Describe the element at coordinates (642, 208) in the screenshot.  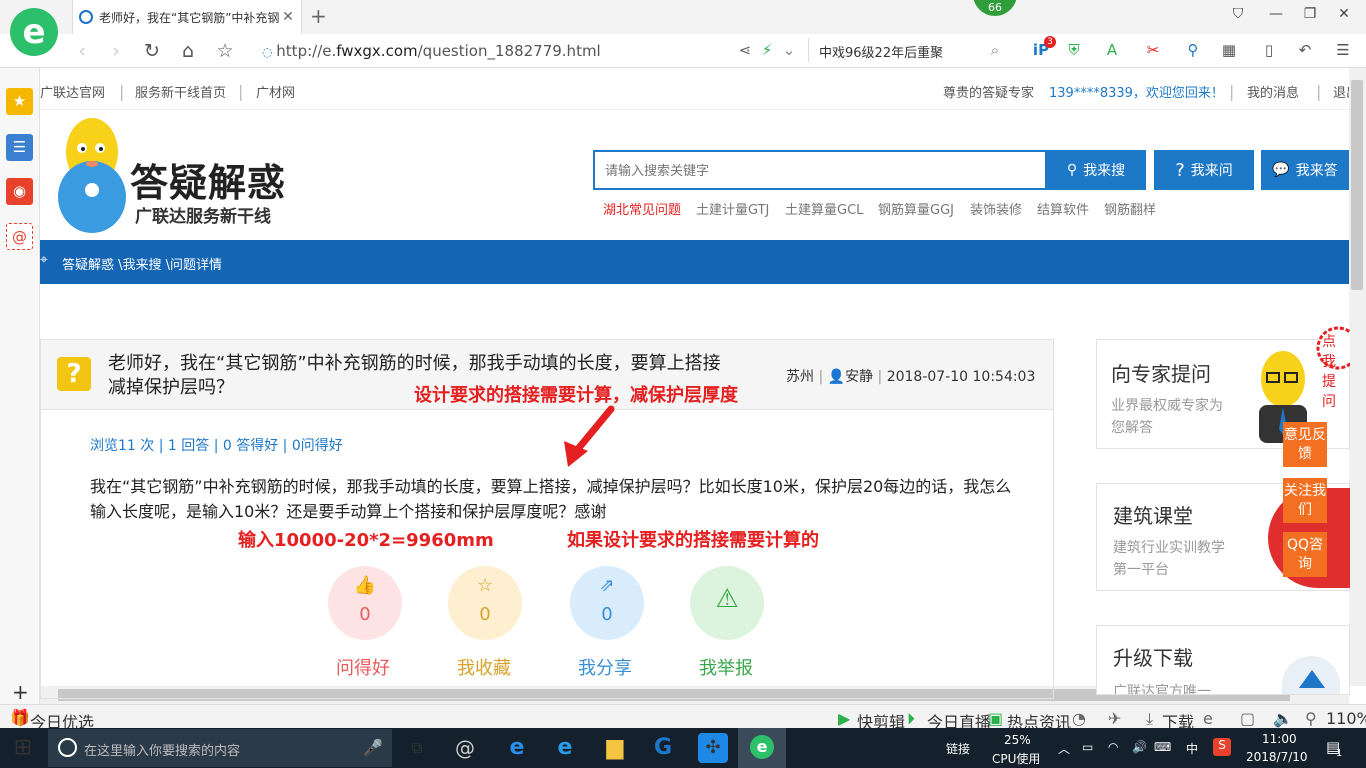
I see `hot-link-hubei: 湖北常见问题` at that location.